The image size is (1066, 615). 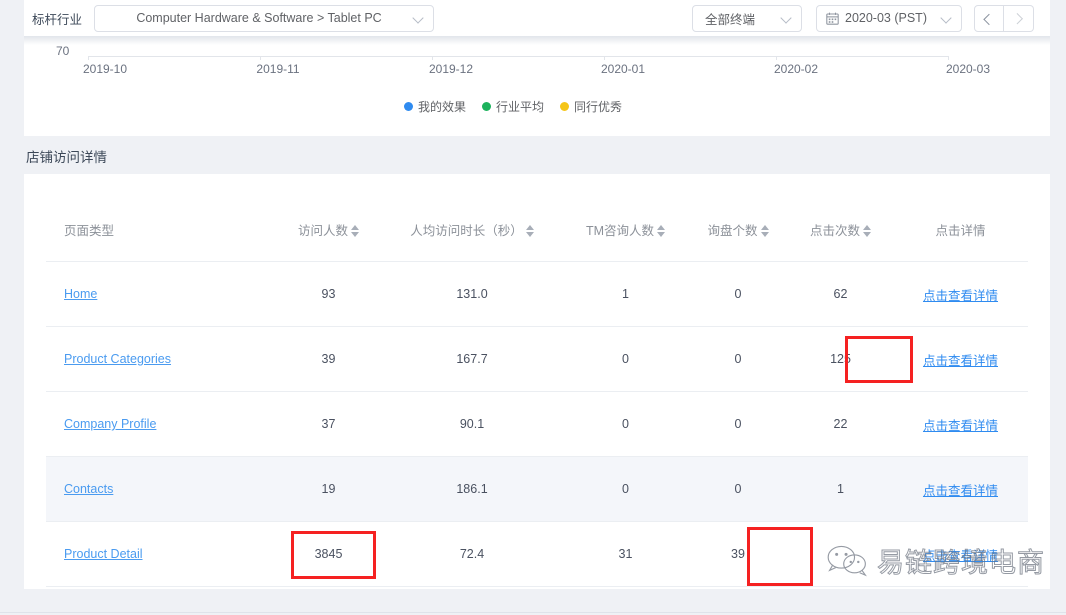 What do you see at coordinates (328, 359) in the screenshot?
I see `cell-visitors: 39` at bounding box center [328, 359].